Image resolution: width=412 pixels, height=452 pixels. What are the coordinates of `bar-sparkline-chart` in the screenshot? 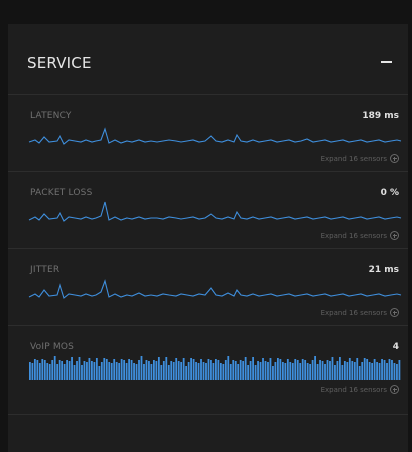 It's located at (215, 368).